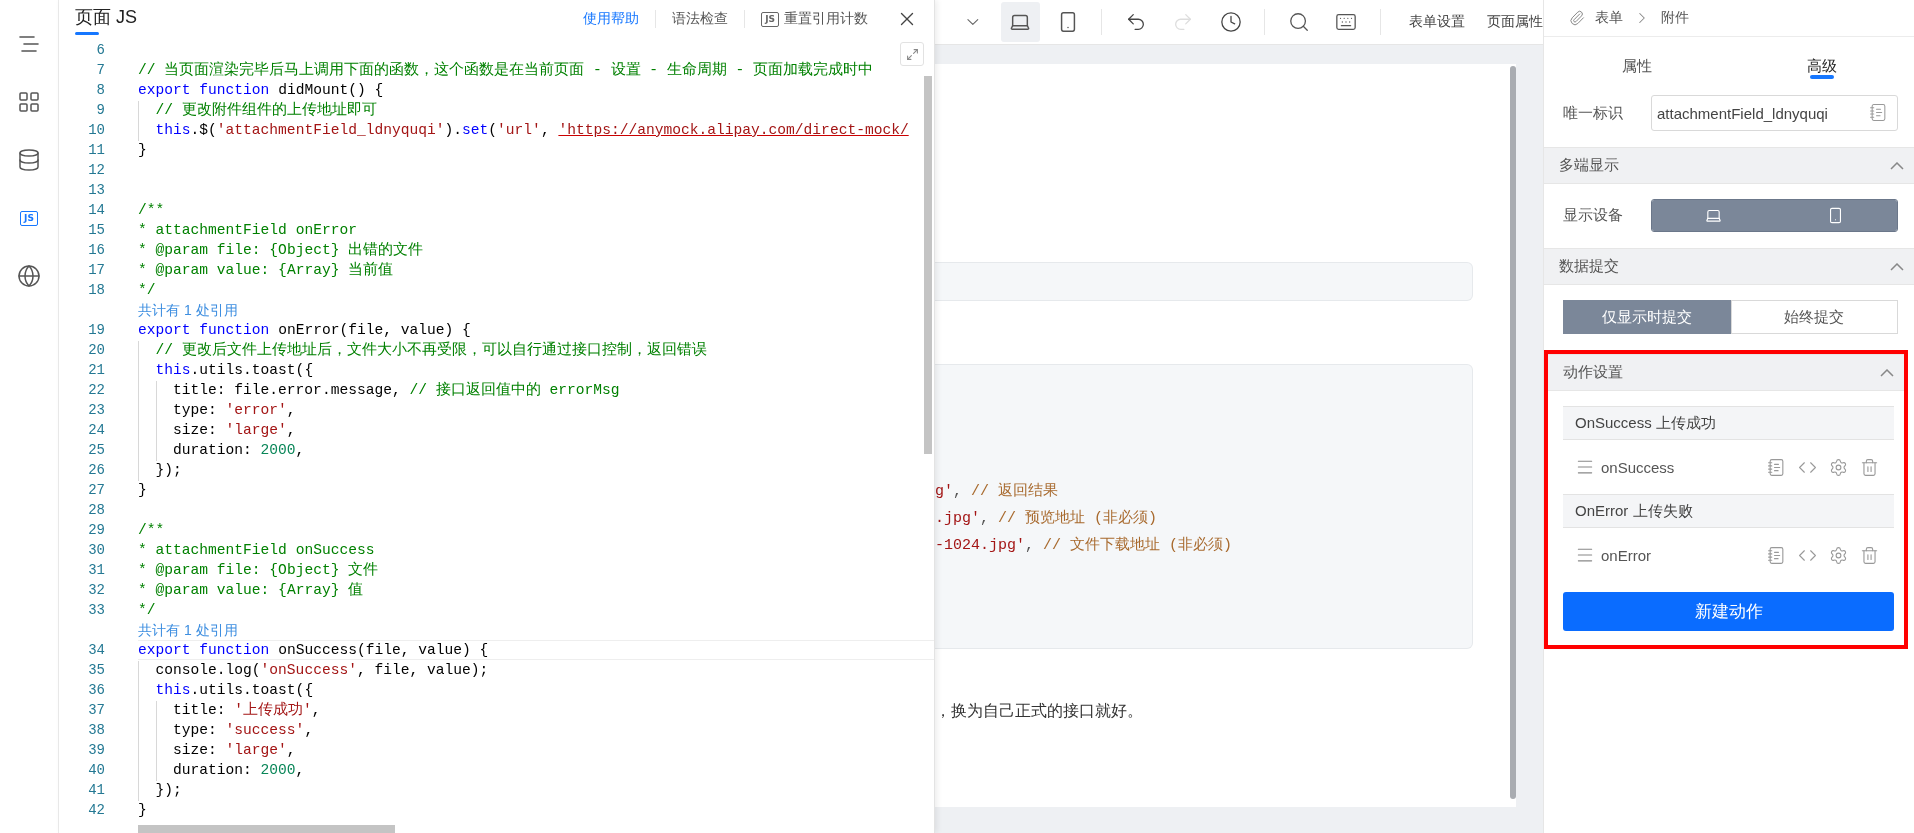  What do you see at coordinates (536, 710) in the screenshot?
I see `code-line: title: '上传成功',` at bounding box center [536, 710].